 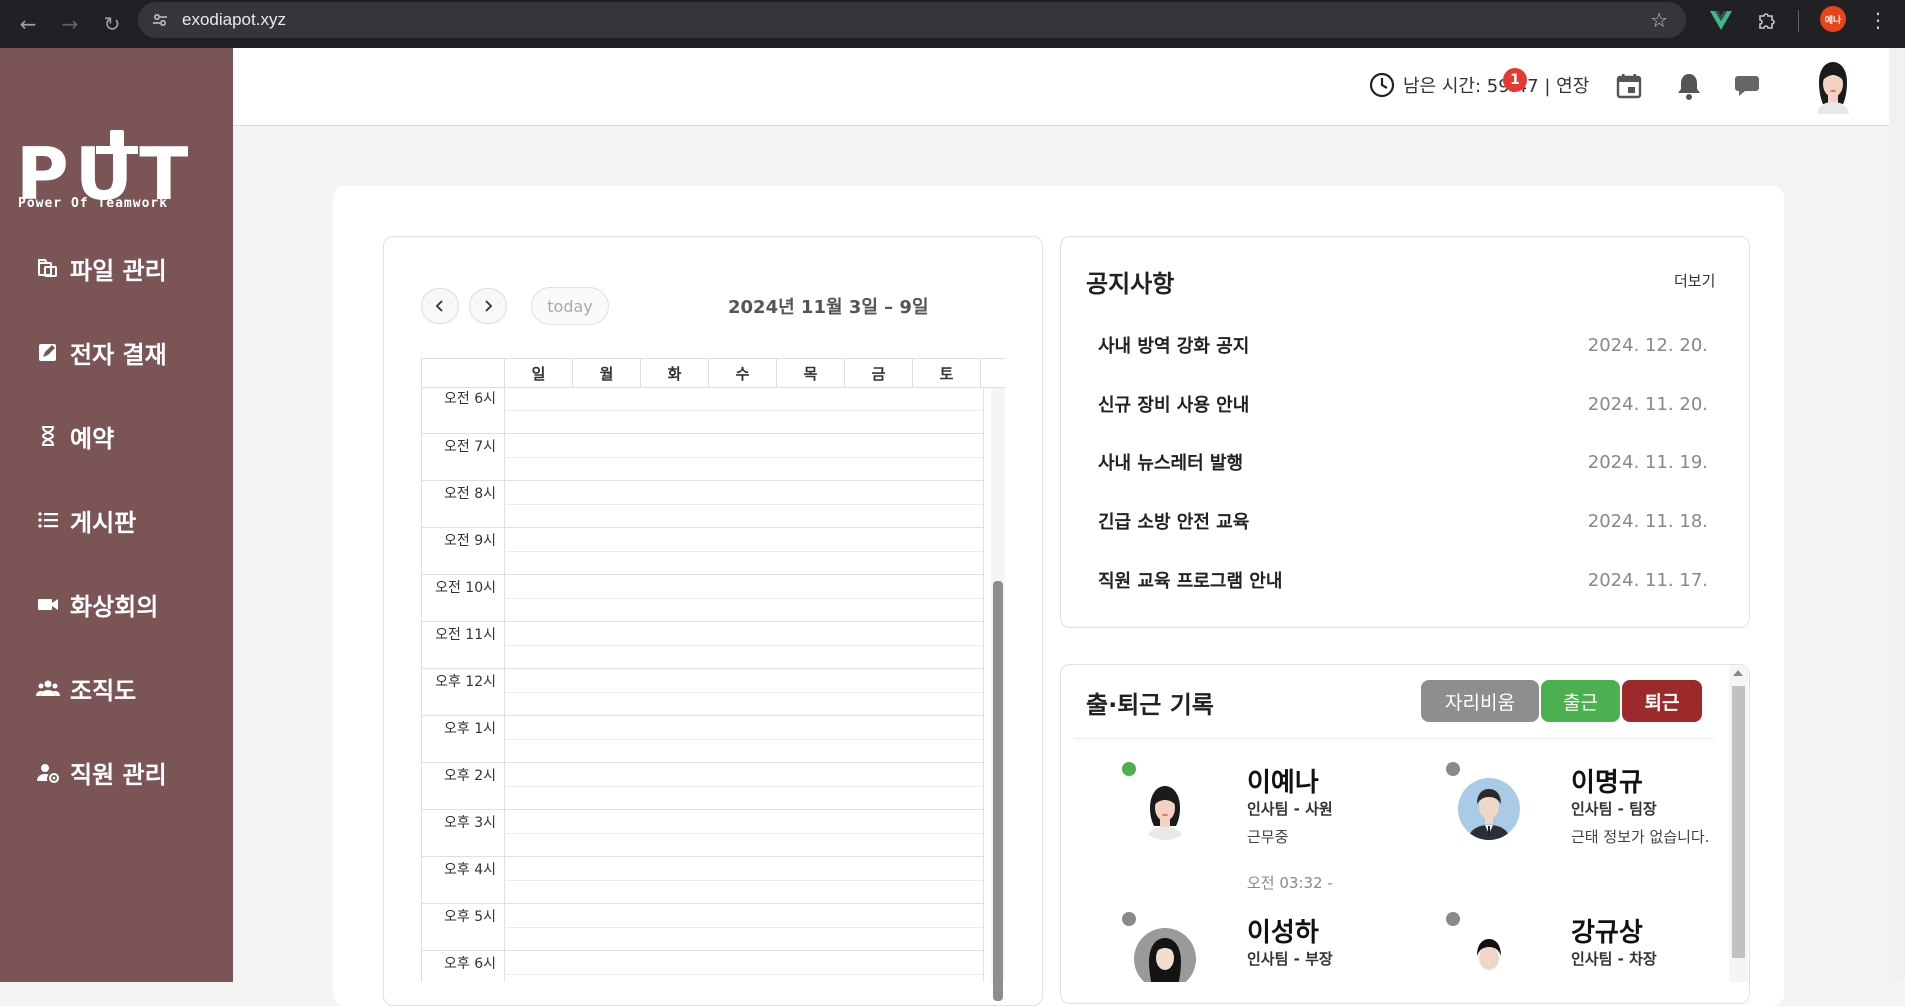 What do you see at coordinates (101, 352) in the screenshot?
I see `sidebar-item-approval: 전자 결재` at bounding box center [101, 352].